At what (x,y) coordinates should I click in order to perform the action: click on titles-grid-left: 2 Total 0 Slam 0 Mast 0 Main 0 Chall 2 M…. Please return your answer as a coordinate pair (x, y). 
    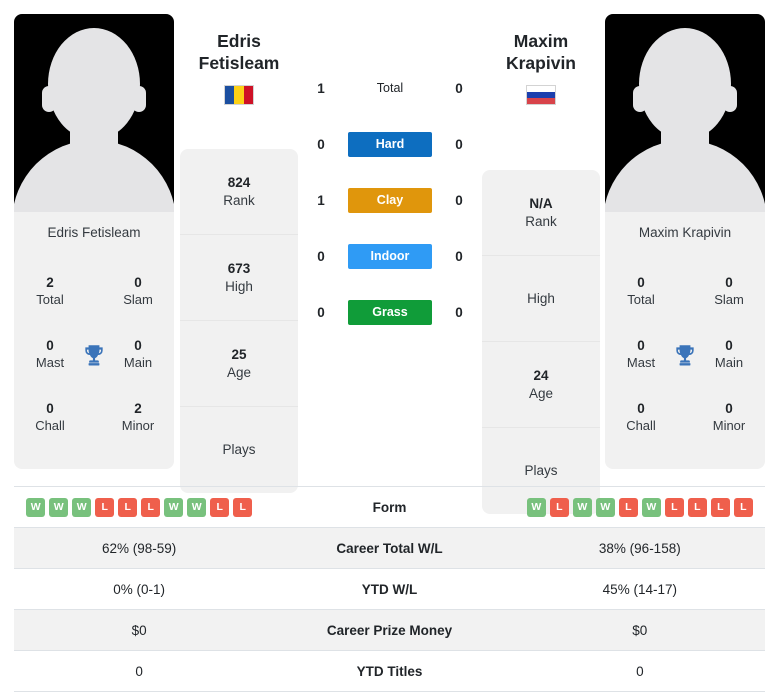
    Looking at the image, I should click on (94, 356).